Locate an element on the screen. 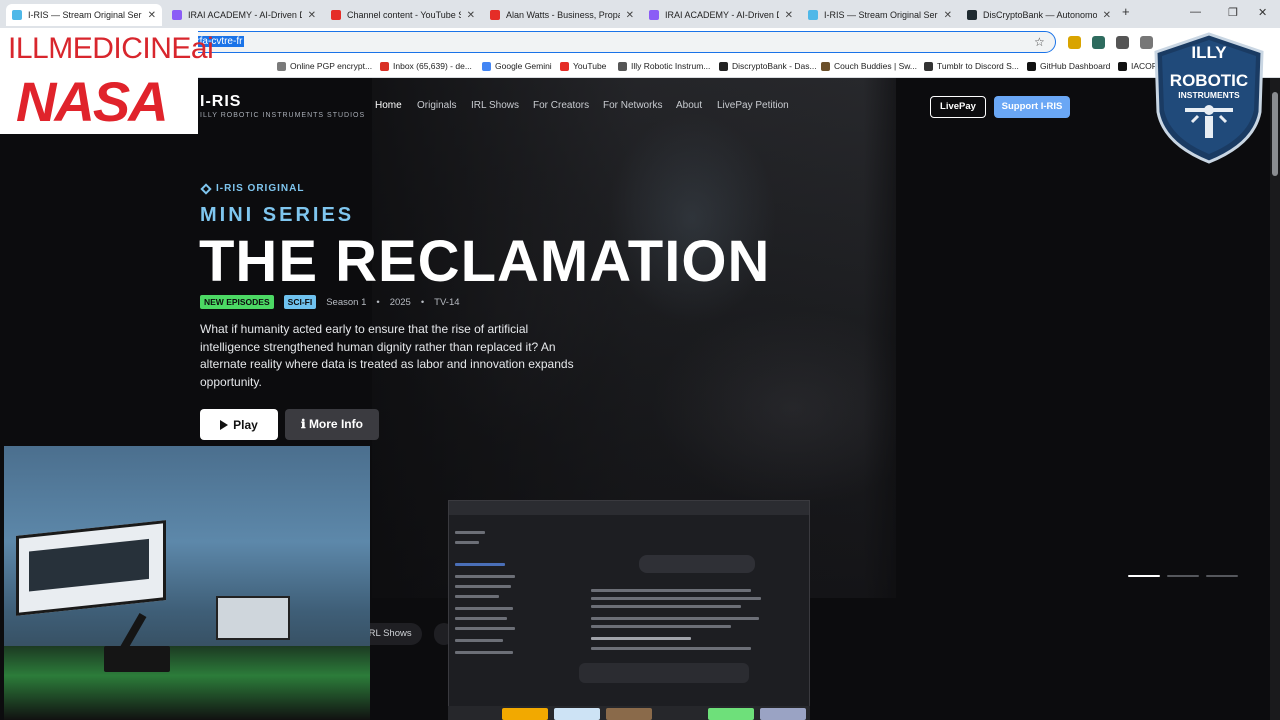 The width and height of the screenshot is (1280, 720). bookmark-label: GitHub Dashboard is located at coordinates (1075, 66).